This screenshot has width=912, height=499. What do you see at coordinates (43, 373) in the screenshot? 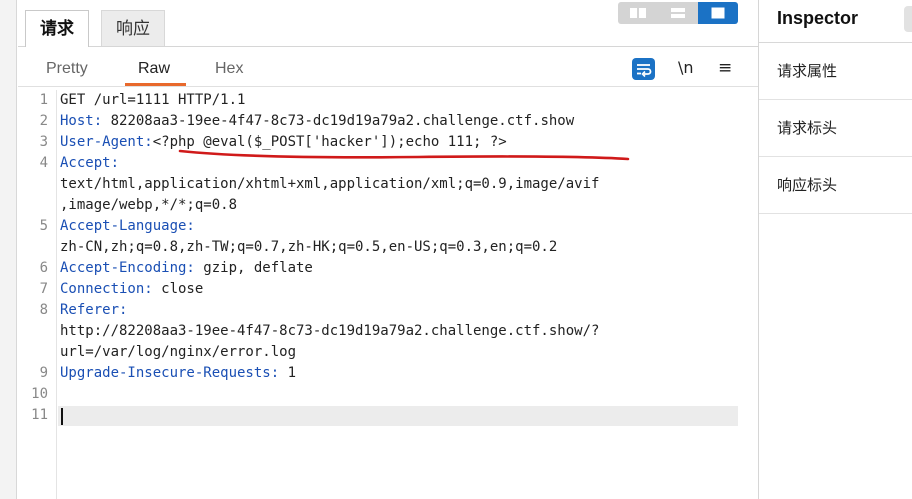
I see `line-number: 9` at bounding box center [43, 373].